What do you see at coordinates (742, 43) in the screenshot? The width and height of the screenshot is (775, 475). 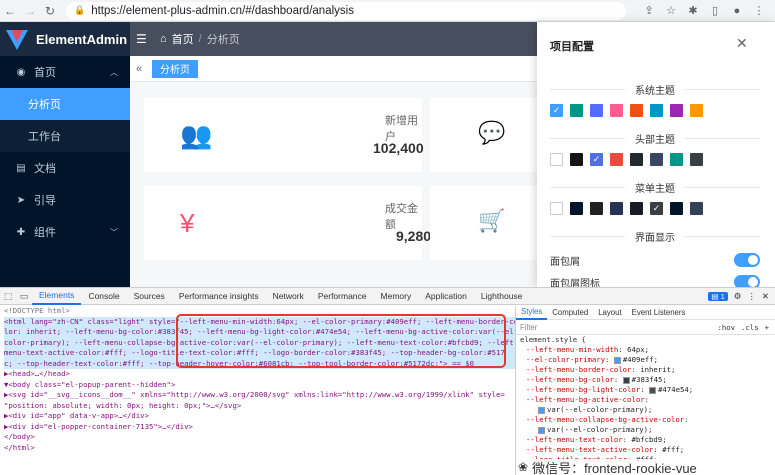 I see `close-icon: ✕` at bounding box center [742, 43].